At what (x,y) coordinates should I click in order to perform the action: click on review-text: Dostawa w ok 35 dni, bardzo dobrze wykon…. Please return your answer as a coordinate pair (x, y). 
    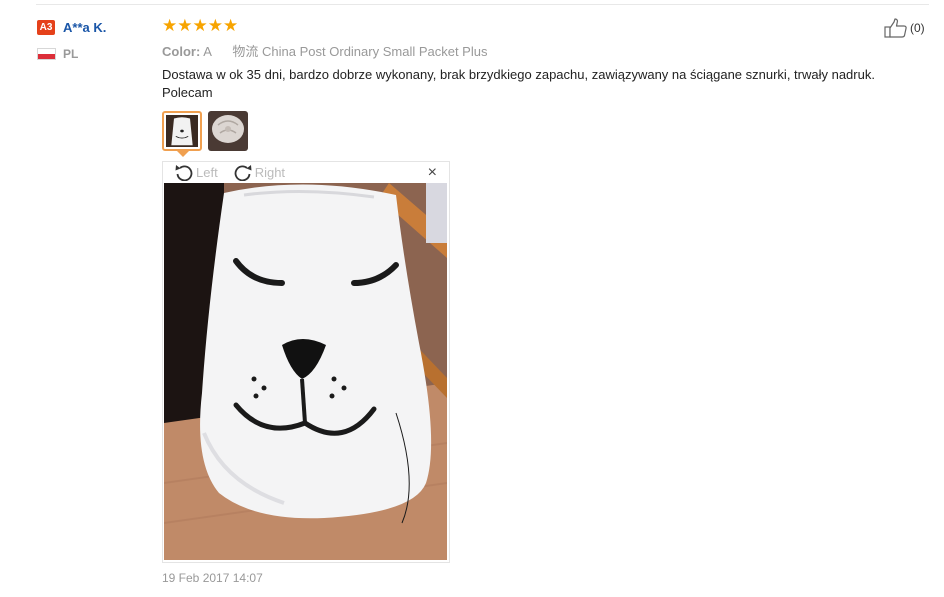
    Looking at the image, I should click on (518, 83).